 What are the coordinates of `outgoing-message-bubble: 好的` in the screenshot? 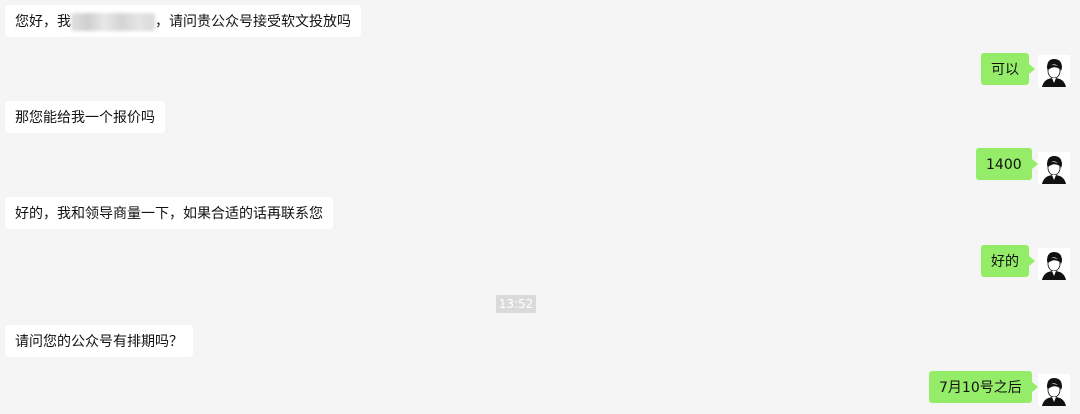 It's located at (1008, 261).